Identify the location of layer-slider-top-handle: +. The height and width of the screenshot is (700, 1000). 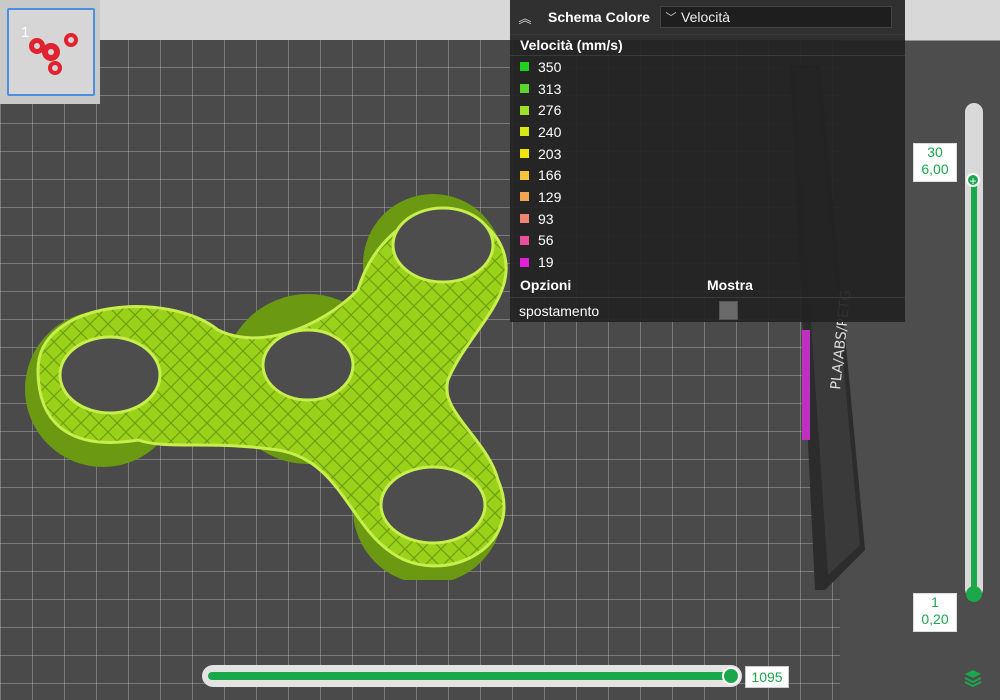
(973, 180).